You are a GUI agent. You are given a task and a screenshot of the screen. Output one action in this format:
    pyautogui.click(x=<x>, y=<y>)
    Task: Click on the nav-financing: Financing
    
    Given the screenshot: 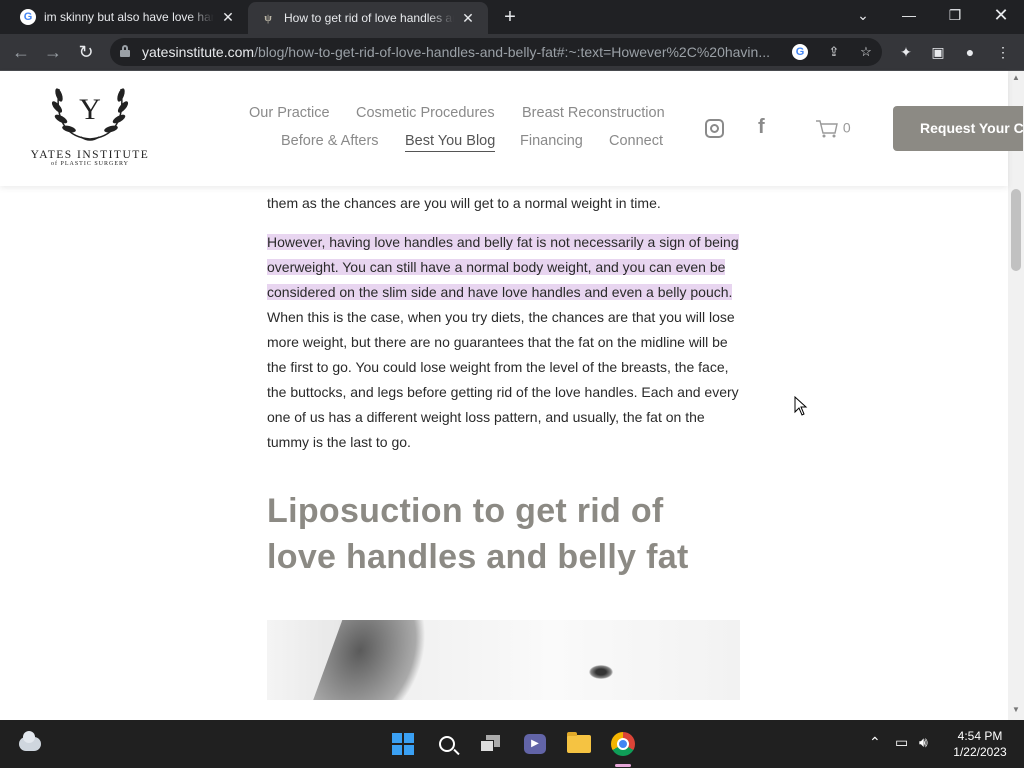 What is the action you would take?
    pyautogui.click(x=551, y=141)
    